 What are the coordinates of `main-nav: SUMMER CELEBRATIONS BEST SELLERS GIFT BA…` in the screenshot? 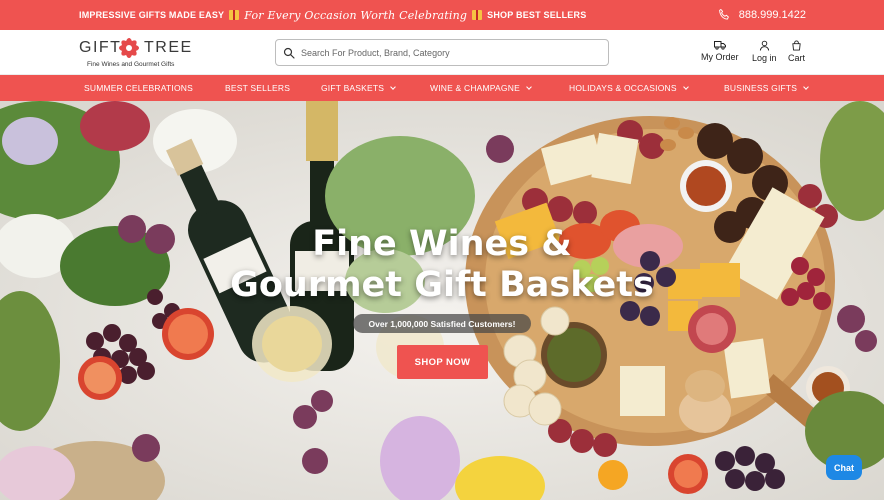 It's located at (442, 88).